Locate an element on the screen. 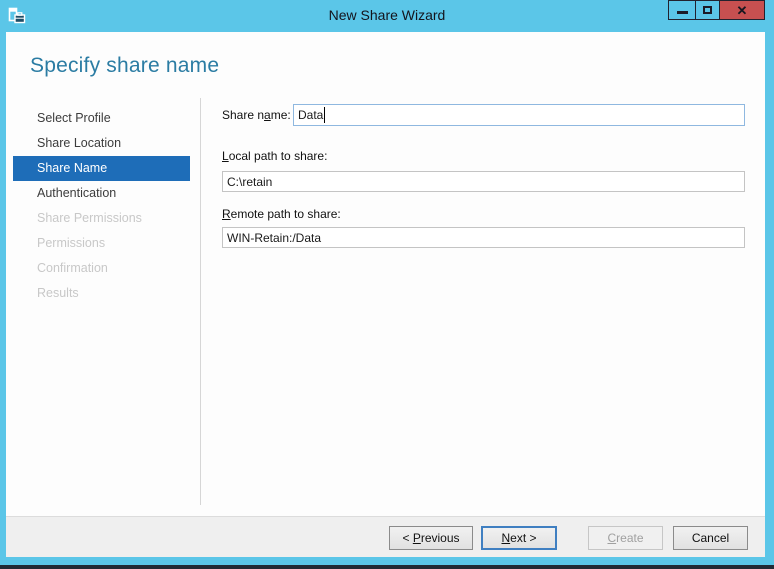 Image resolution: width=774 pixels, height=569 pixels. create-button: Create is located at coordinates (625, 538).